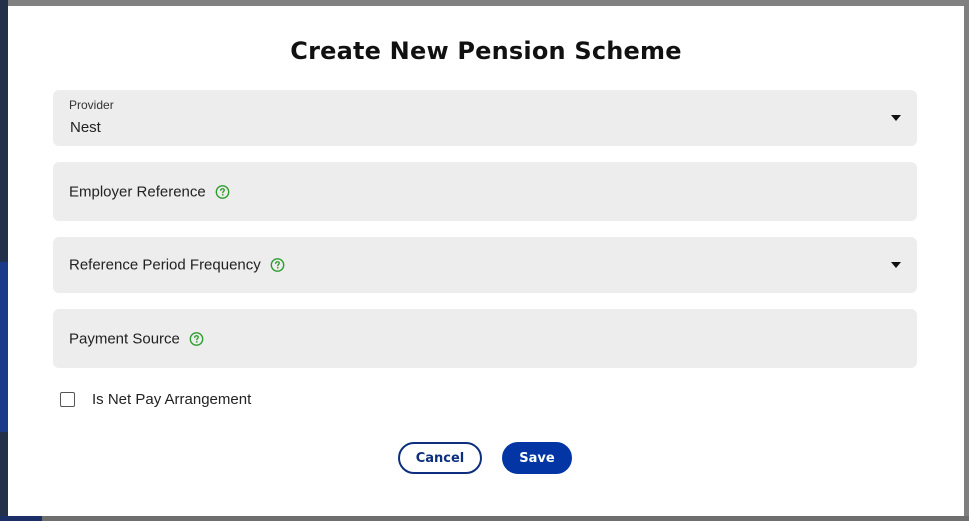 The height and width of the screenshot is (521, 969). I want to click on net-pay-arrangement-row: Is Net Pay Arrangement, so click(155, 399).